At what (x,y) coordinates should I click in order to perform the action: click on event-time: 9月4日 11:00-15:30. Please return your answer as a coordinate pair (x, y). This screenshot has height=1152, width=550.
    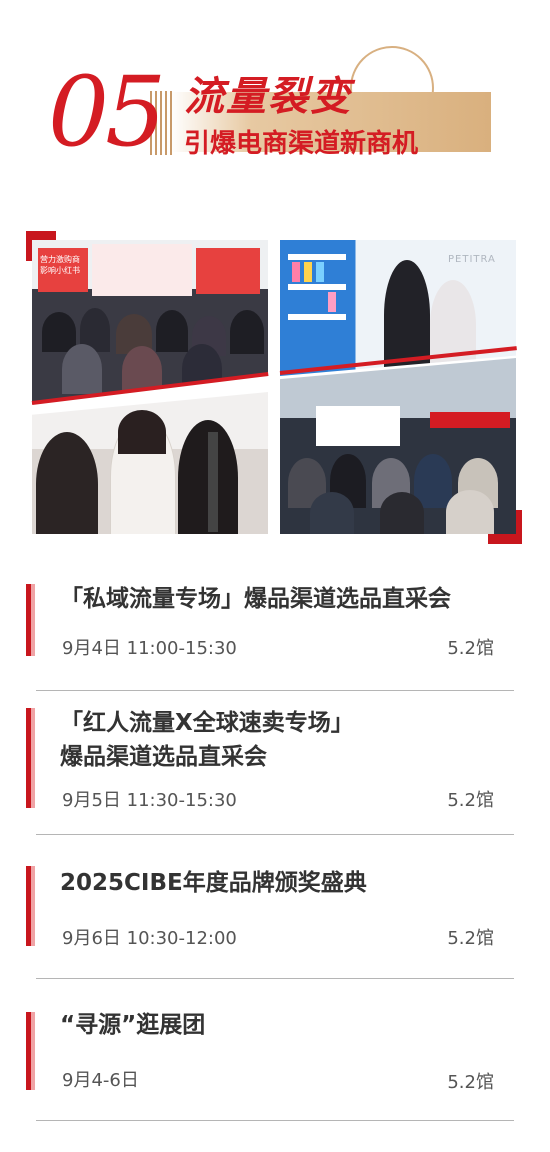
    Looking at the image, I should click on (149, 648).